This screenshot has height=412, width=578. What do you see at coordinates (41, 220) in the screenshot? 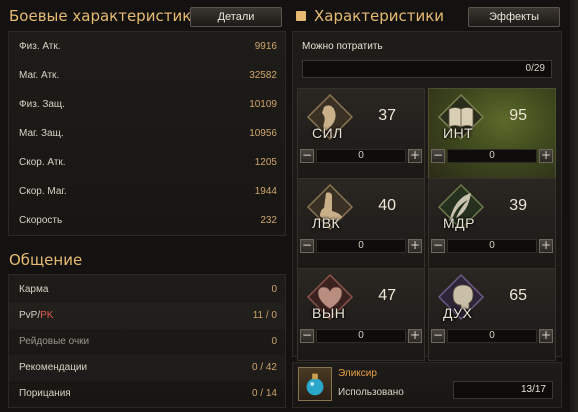
I see `stat-label: Скорость` at bounding box center [41, 220].